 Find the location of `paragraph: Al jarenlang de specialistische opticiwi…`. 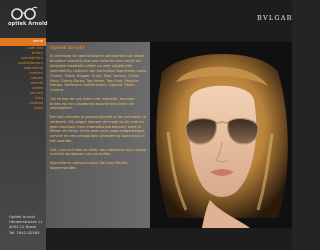

paragraph: Al jarenlang de specialistische opticiwi… is located at coordinates (98, 73).